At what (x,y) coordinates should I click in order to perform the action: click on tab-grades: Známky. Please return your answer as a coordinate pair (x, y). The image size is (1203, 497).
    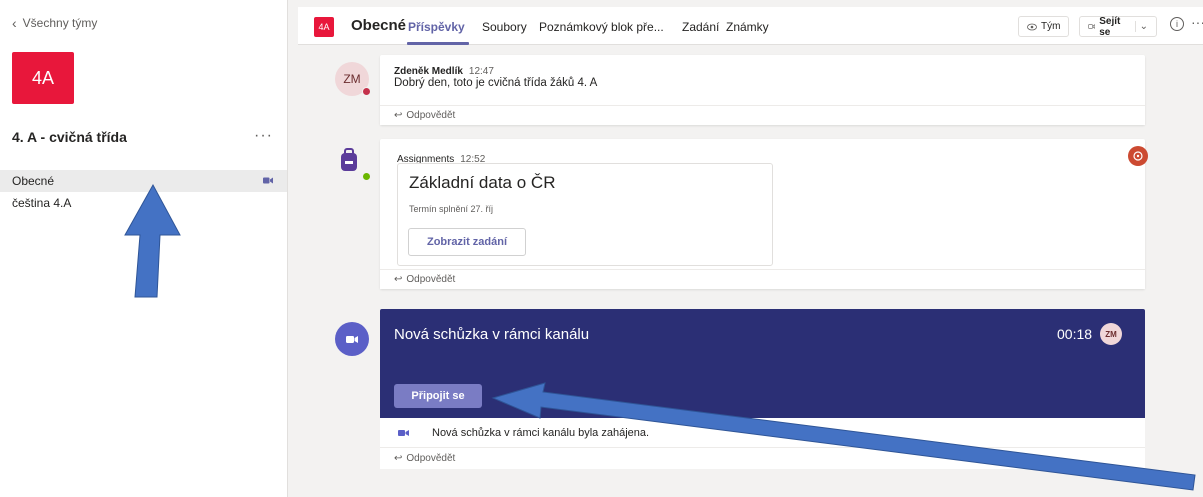
    Looking at the image, I should click on (747, 27).